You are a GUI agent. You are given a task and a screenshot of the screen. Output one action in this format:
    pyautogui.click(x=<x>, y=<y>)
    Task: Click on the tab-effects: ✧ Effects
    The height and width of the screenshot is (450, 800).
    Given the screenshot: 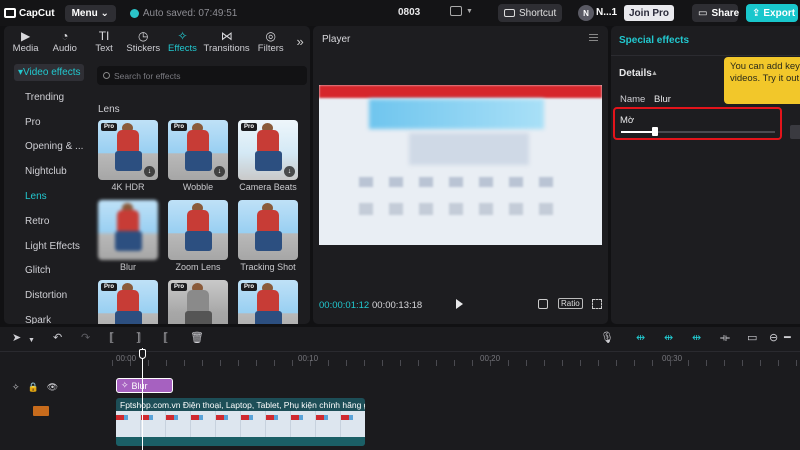 What is the action you would take?
    pyautogui.click(x=182, y=41)
    